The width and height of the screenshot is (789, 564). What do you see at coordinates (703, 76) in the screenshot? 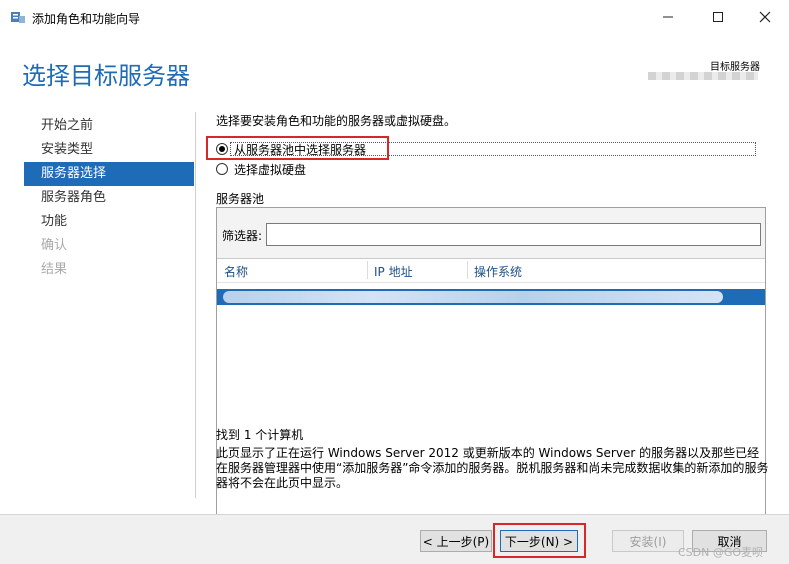
I see `destination-server-value` at bounding box center [703, 76].